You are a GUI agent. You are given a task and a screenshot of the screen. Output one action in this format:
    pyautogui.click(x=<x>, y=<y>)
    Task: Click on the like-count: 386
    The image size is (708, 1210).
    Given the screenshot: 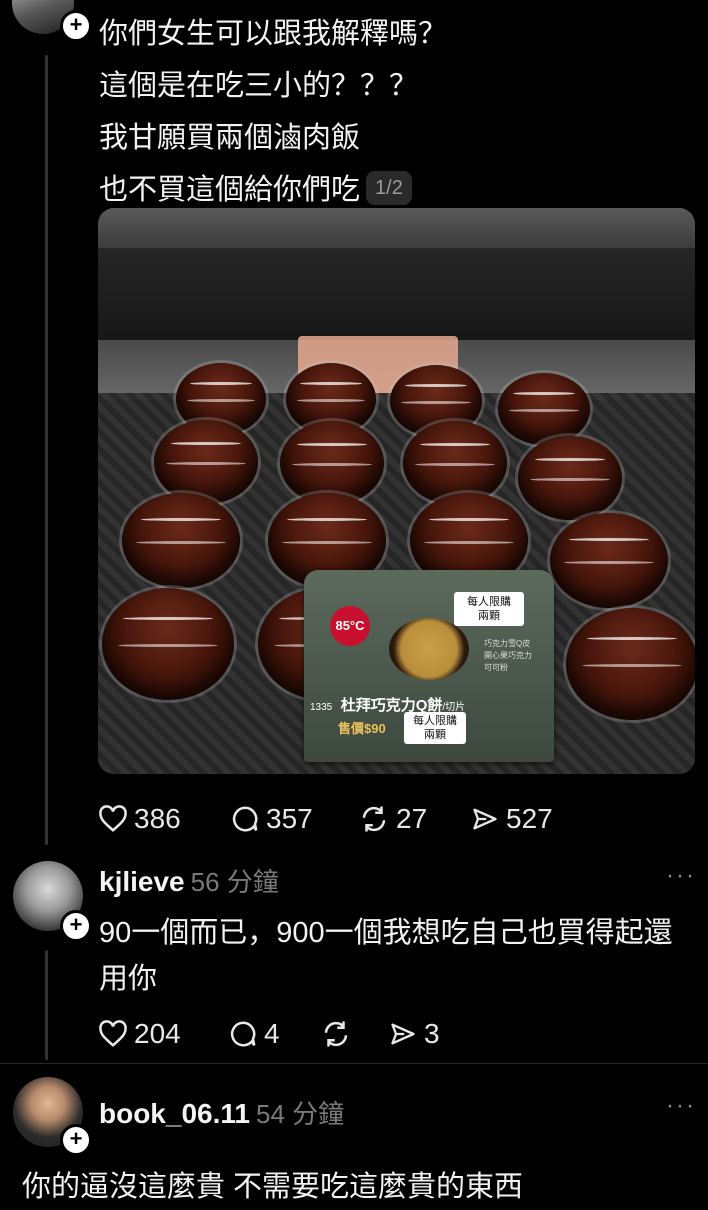 What is the action you would take?
    pyautogui.click(x=157, y=818)
    